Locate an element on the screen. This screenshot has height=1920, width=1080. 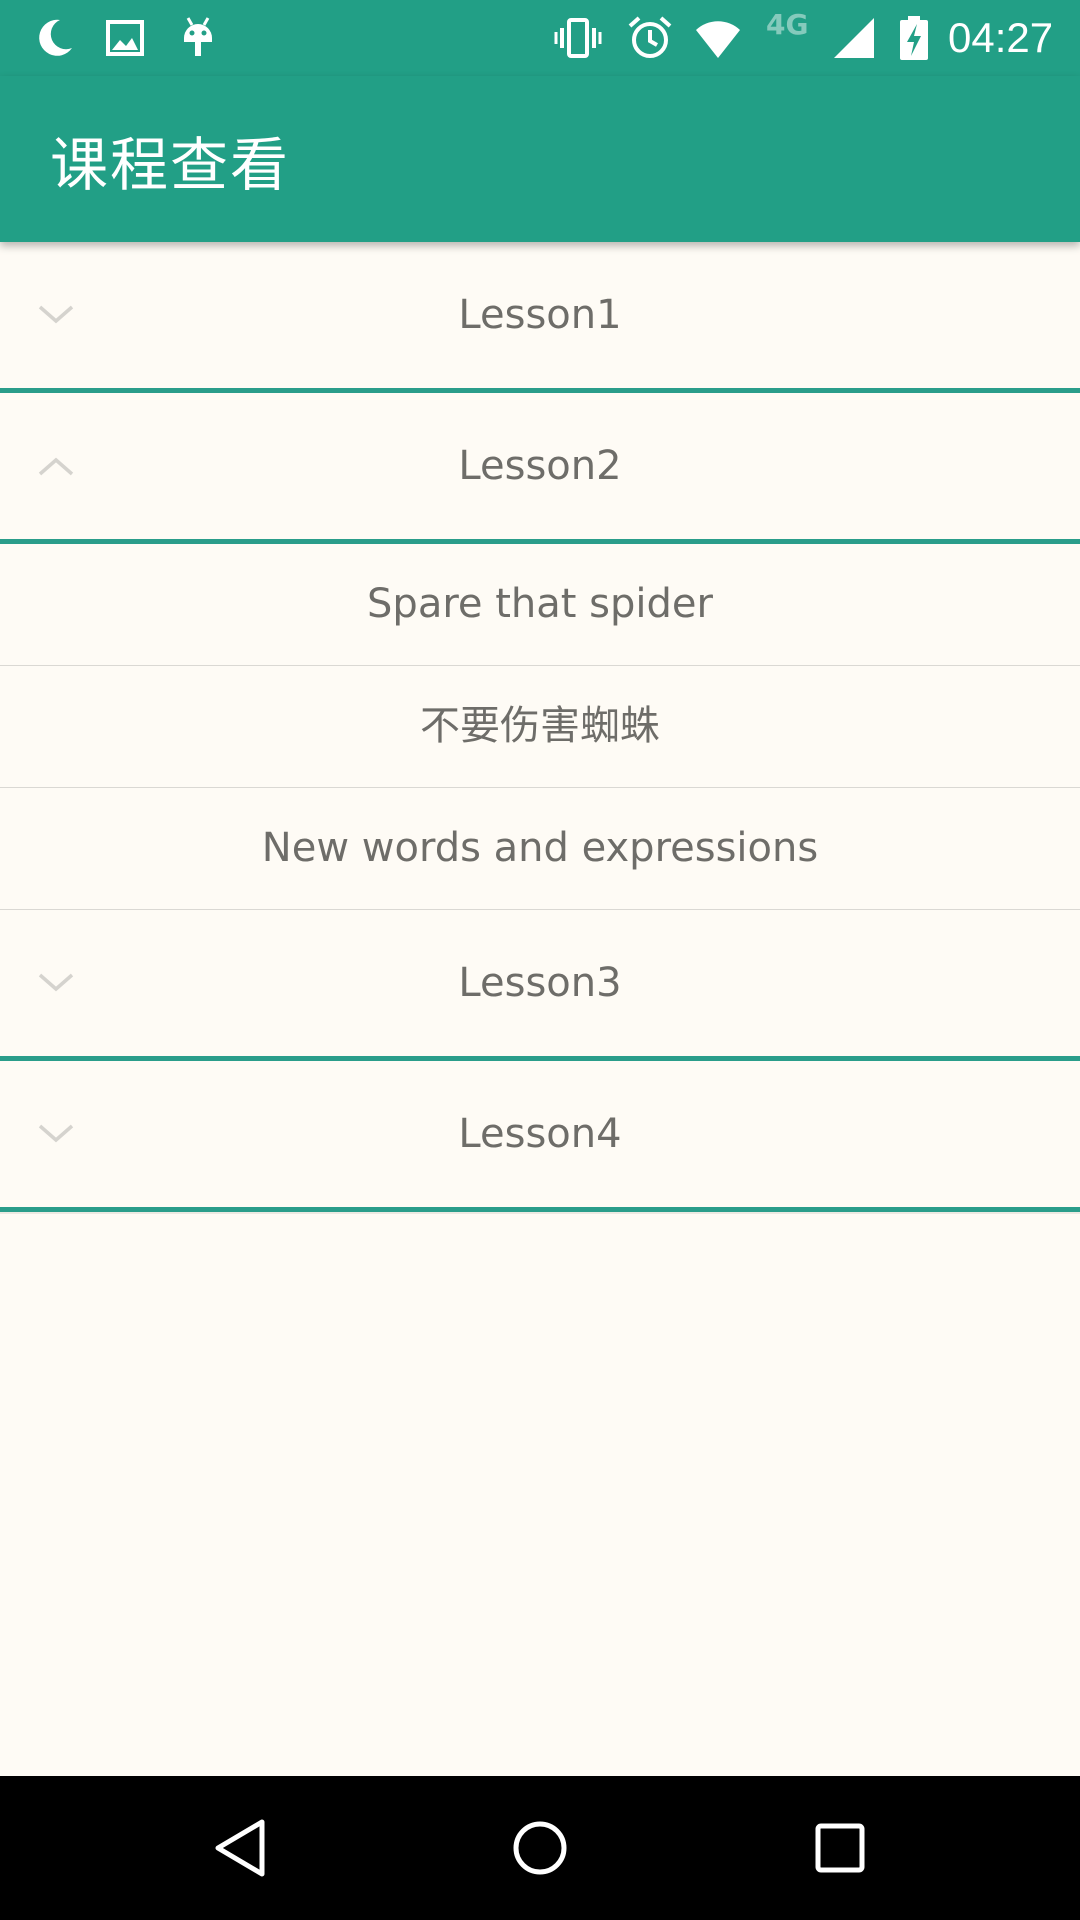
image-icon is located at coordinates (125, 38).